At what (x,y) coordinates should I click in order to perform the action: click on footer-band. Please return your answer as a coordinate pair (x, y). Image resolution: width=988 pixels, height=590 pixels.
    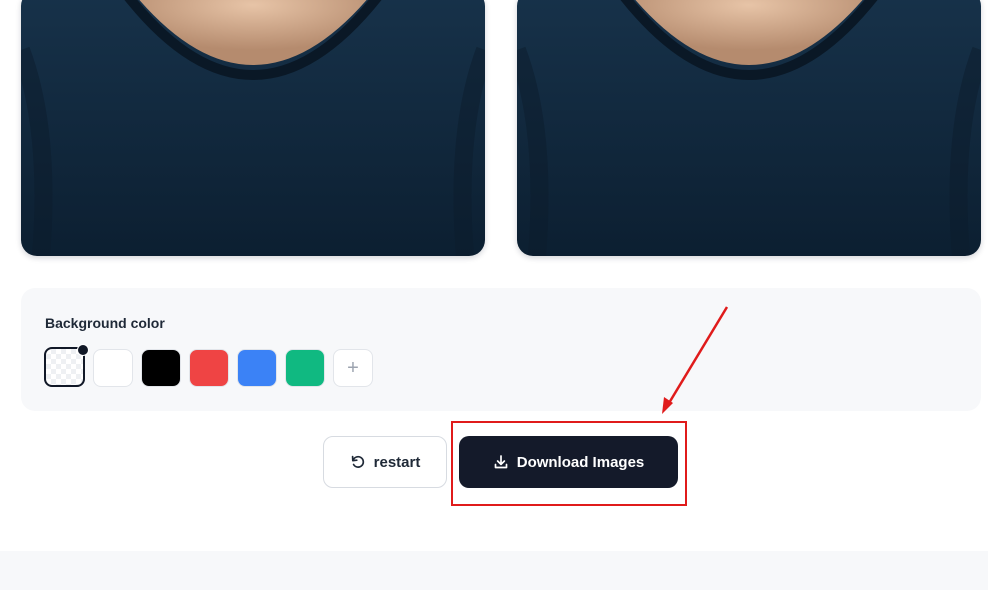
    Looking at the image, I should click on (494, 570).